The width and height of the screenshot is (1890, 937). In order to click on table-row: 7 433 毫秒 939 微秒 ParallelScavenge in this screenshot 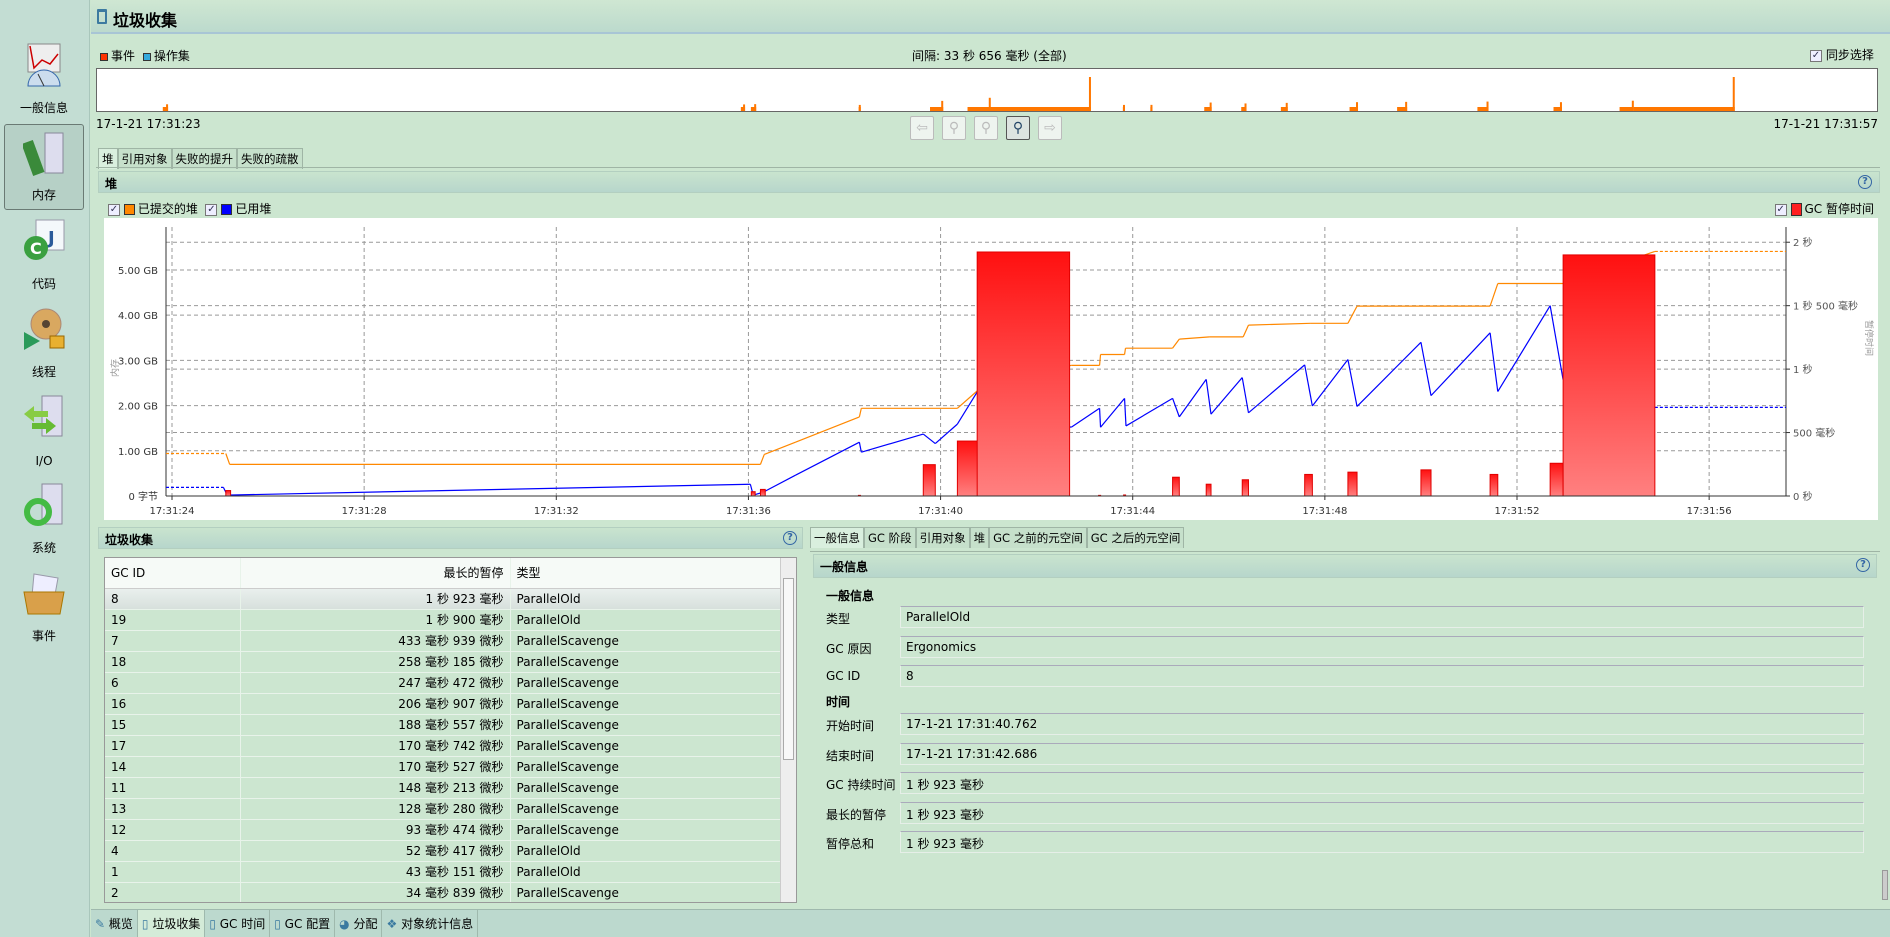, I will do `click(443, 641)`.